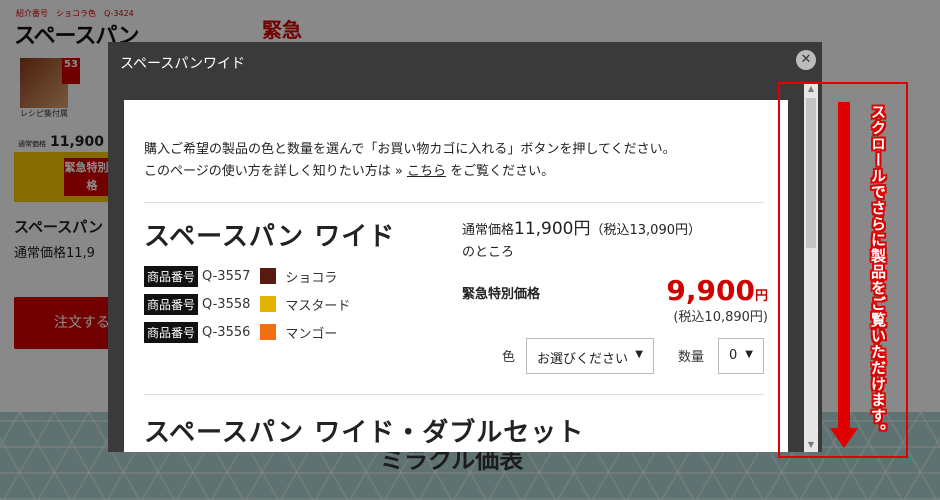  What do you see at coordinates (426, 171) in the screenshot?
I see `help-link: こちら` at bounding box center [426, 171].